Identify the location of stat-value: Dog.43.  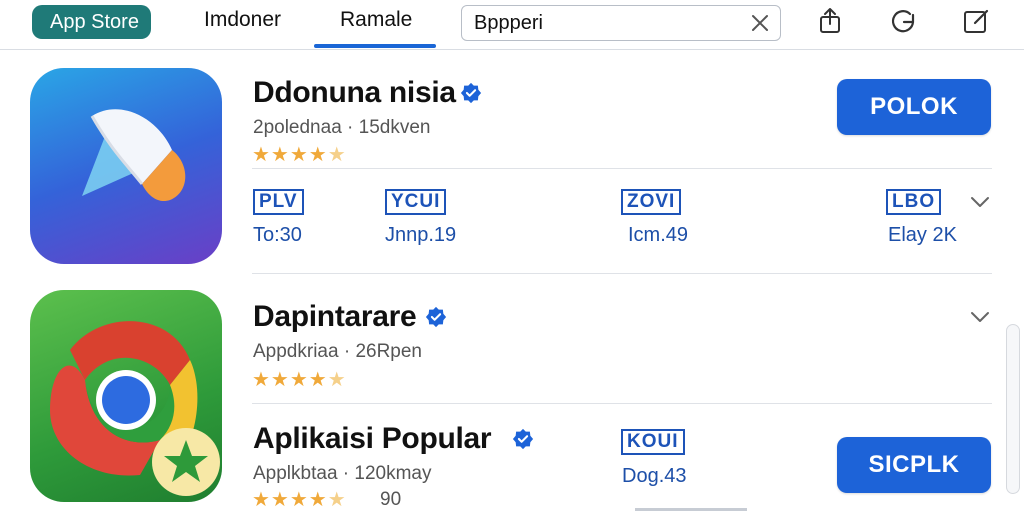
(654, 476).